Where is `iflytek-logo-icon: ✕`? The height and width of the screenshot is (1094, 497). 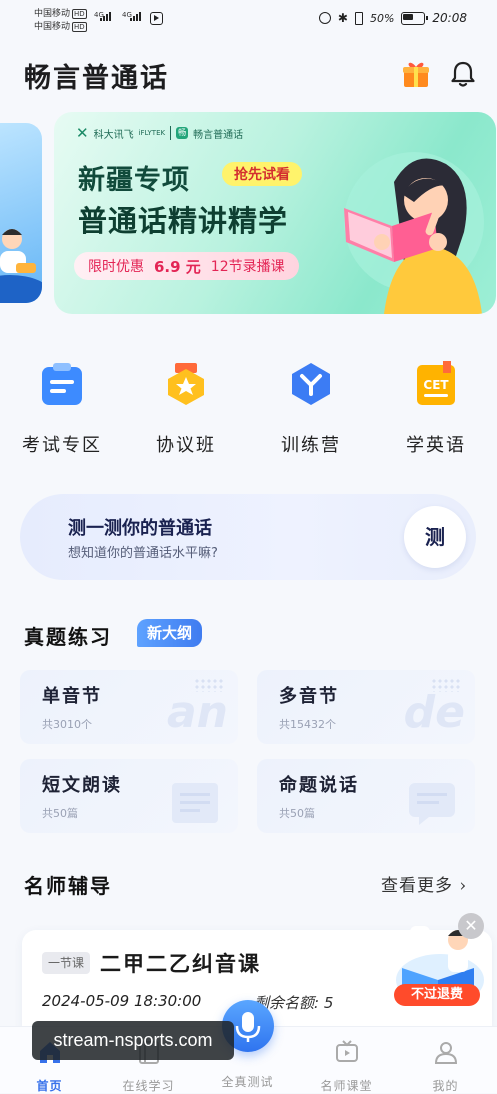
iflytek-logo-icon: ✕ is located at coordinates (82, 133).